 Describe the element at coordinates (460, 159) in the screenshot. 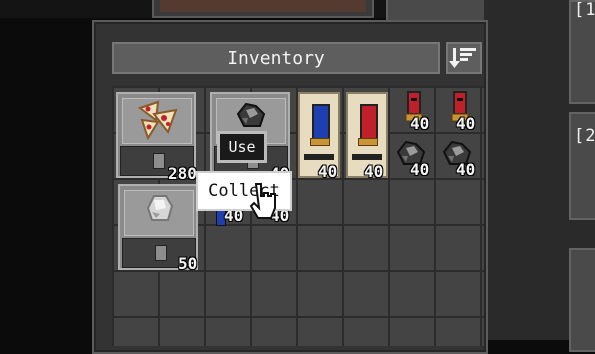

I see `inventory-slot-coal-ore-2: 40` at that location.